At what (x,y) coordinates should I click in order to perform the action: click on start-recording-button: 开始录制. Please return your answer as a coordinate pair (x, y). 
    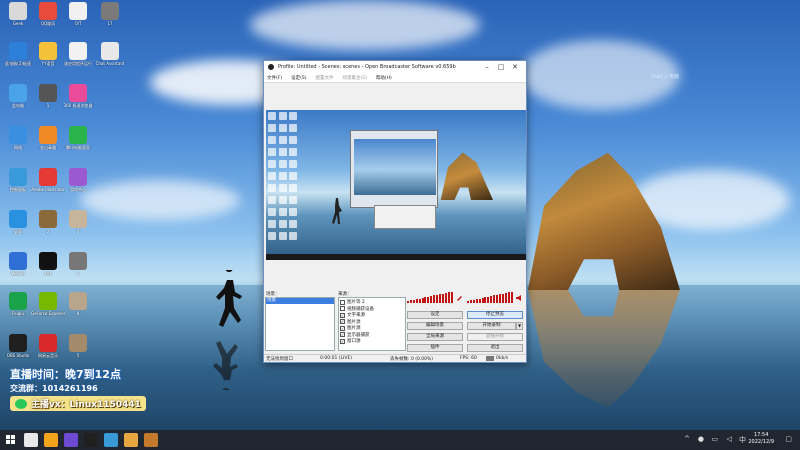
    Looking at the image, I should click on (491, 326).